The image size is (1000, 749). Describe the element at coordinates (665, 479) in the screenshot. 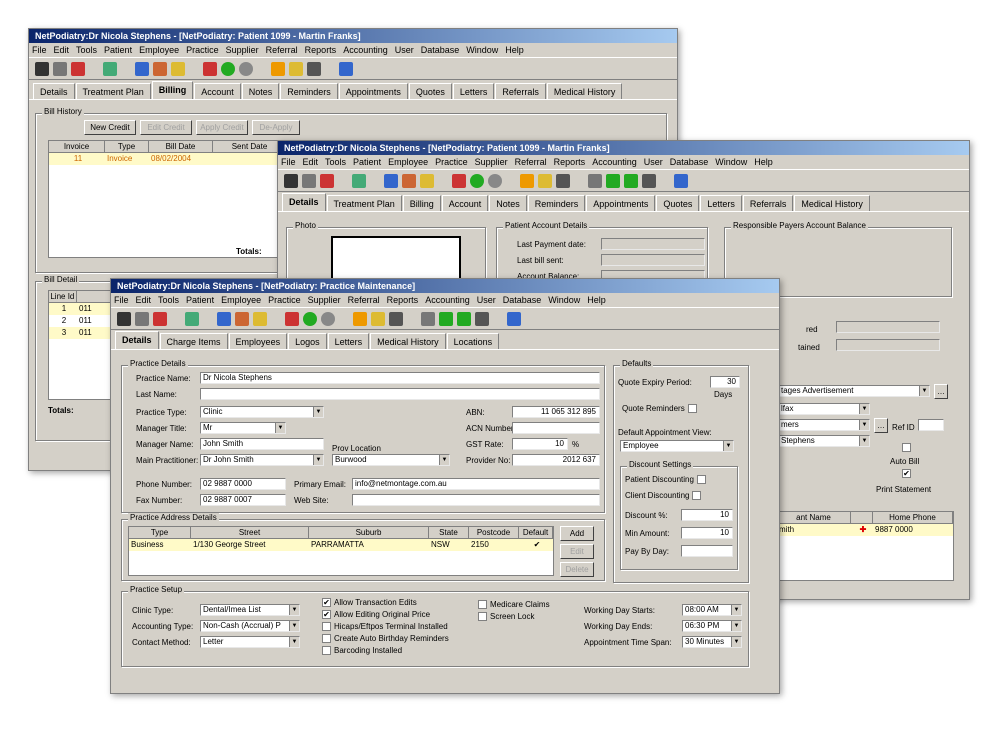

I see `patient-discounting-check: Patient Discounting` at that location.